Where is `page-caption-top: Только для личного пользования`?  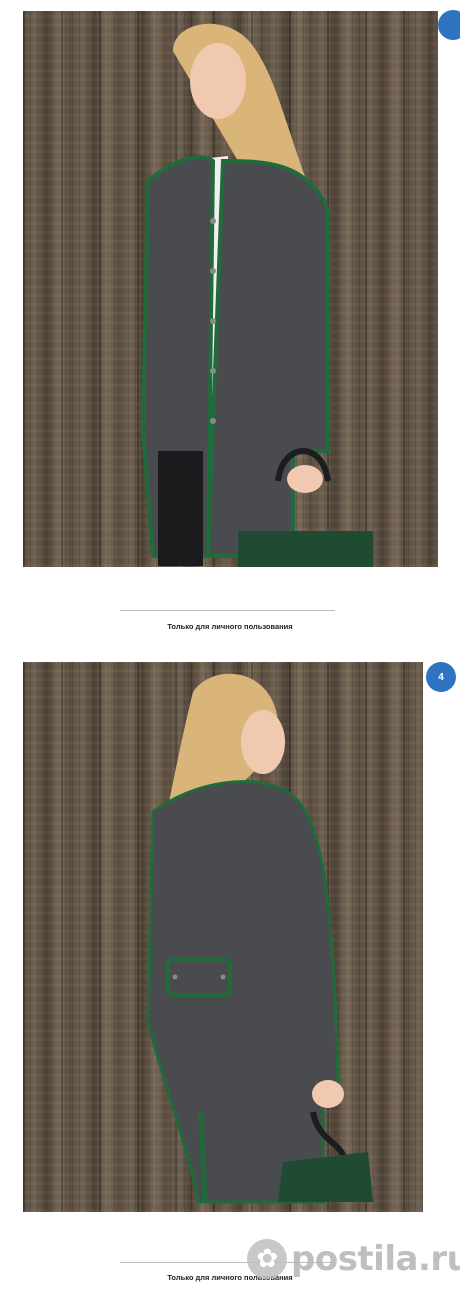 page-caption-top: Только для личного пользования is located at coordinates (230, 626).